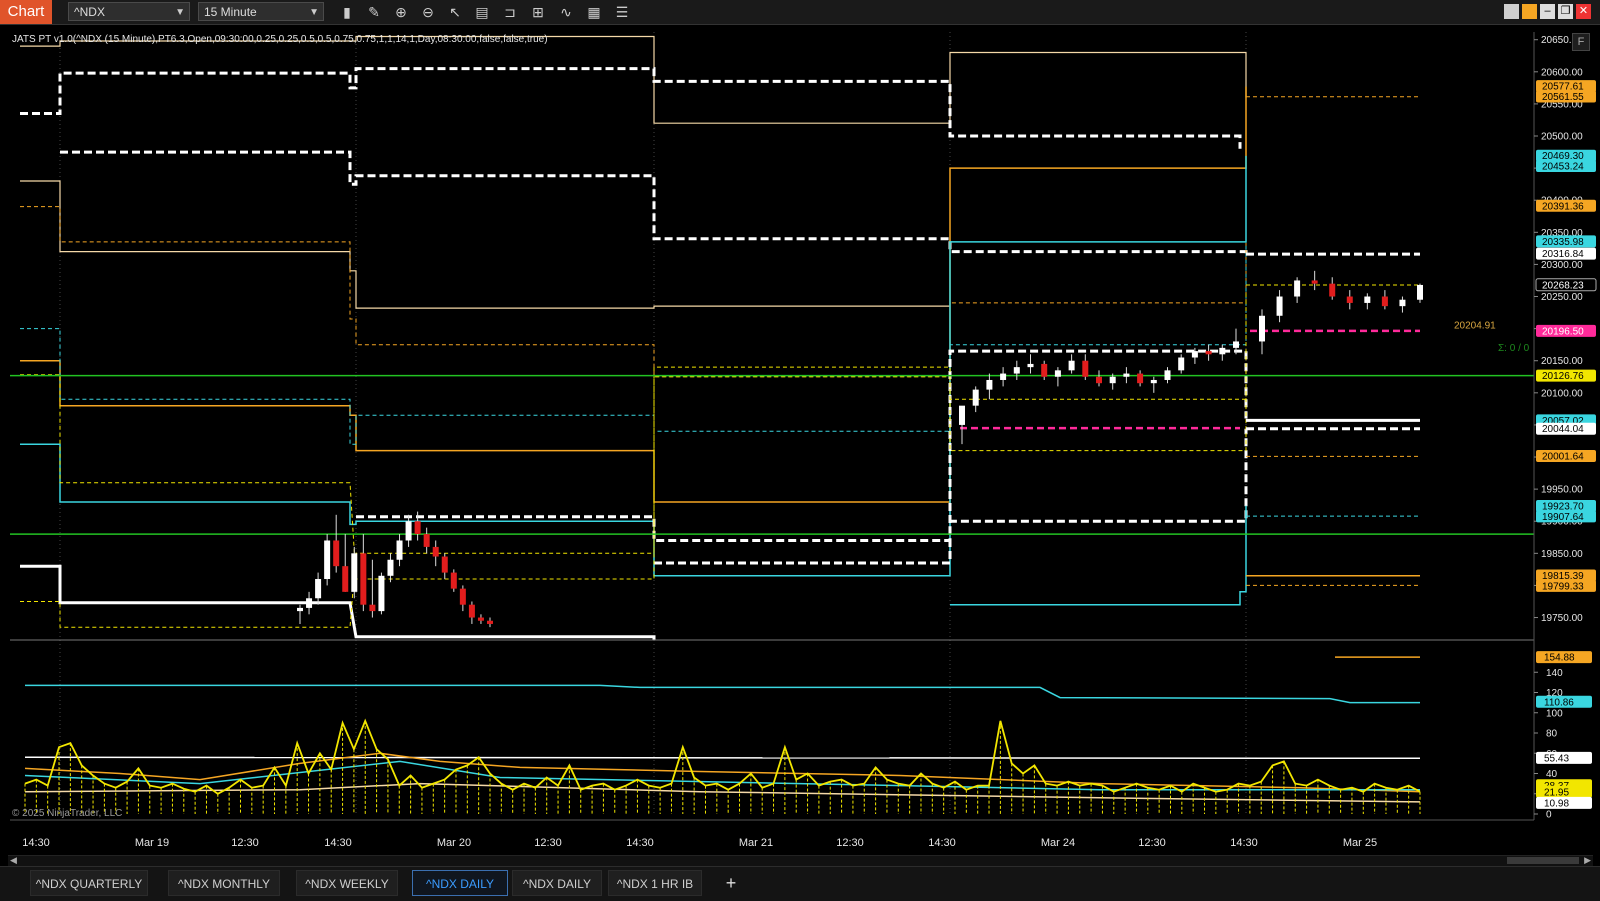  What do you see at coordinates (67, 813) in the screenshot?
I see `copyright-text: © 2025 NinjaTrader, LLC` at bounding box center [67, 813].